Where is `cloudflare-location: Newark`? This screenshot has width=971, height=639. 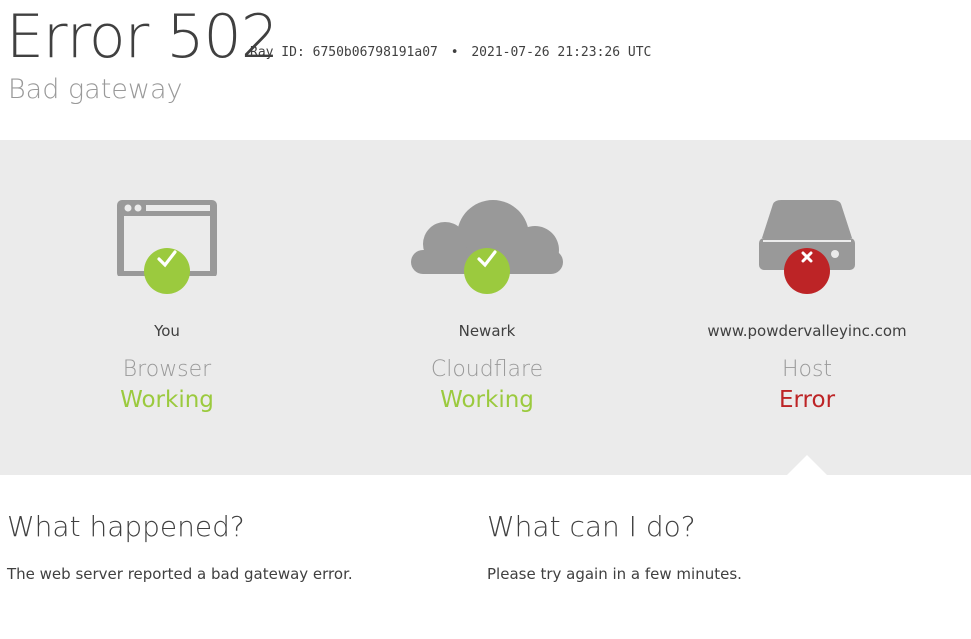
cloudflare-location: Newark is located at coordinates (487, 331).